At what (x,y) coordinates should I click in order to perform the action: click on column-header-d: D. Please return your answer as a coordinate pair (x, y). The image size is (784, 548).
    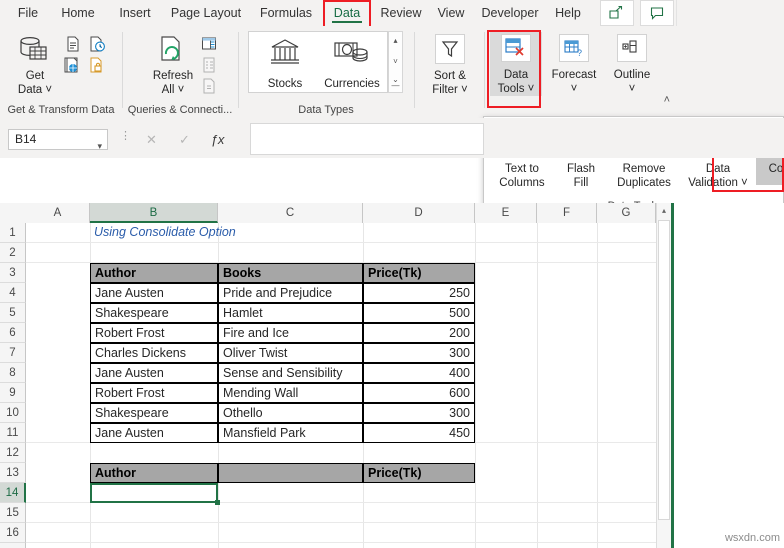
    Looking at the image, I should click on (419, 213).